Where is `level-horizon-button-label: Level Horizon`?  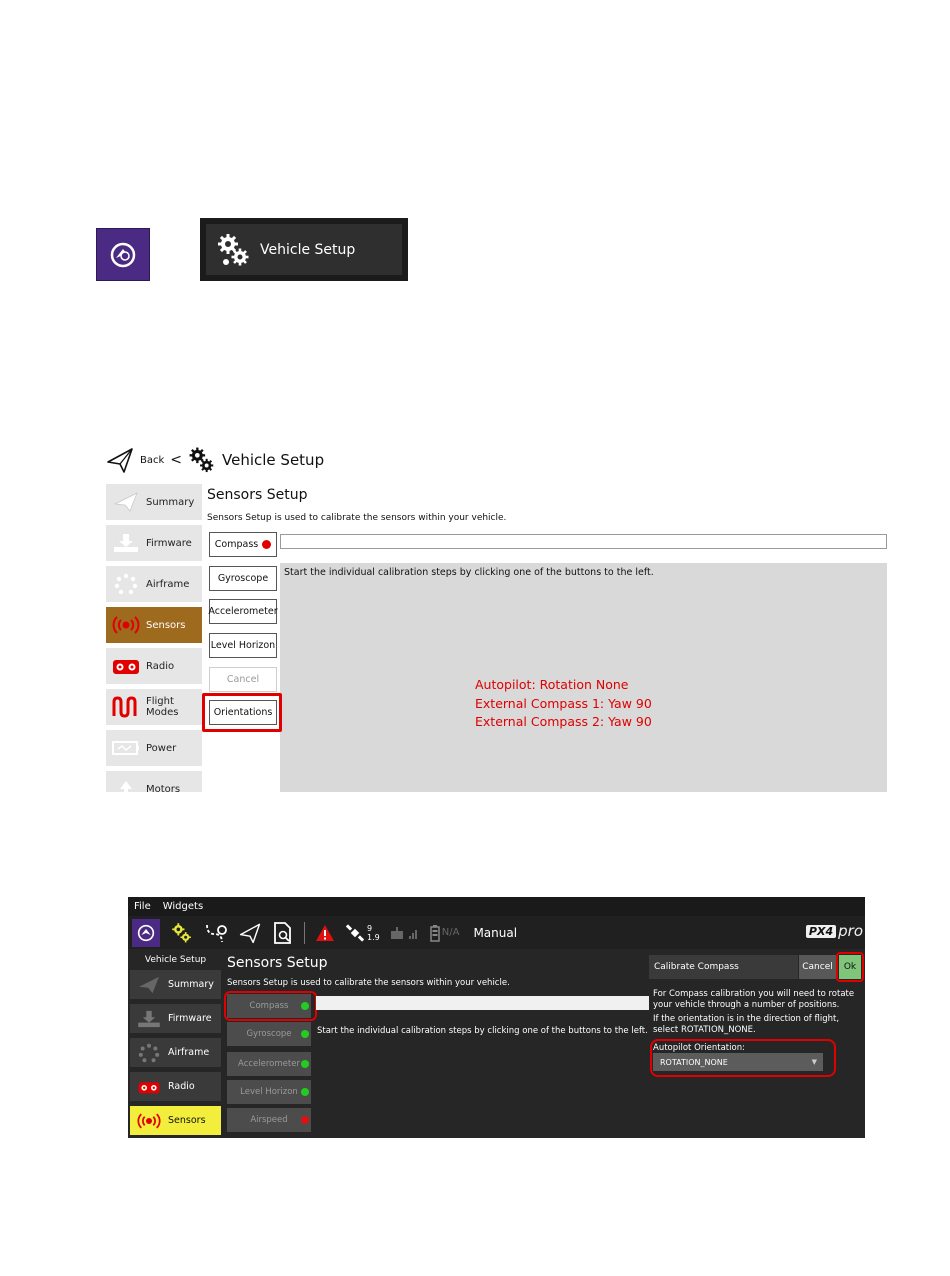
level-horizon-button-label: Level Horizon is located at coordinates (269, 1092).